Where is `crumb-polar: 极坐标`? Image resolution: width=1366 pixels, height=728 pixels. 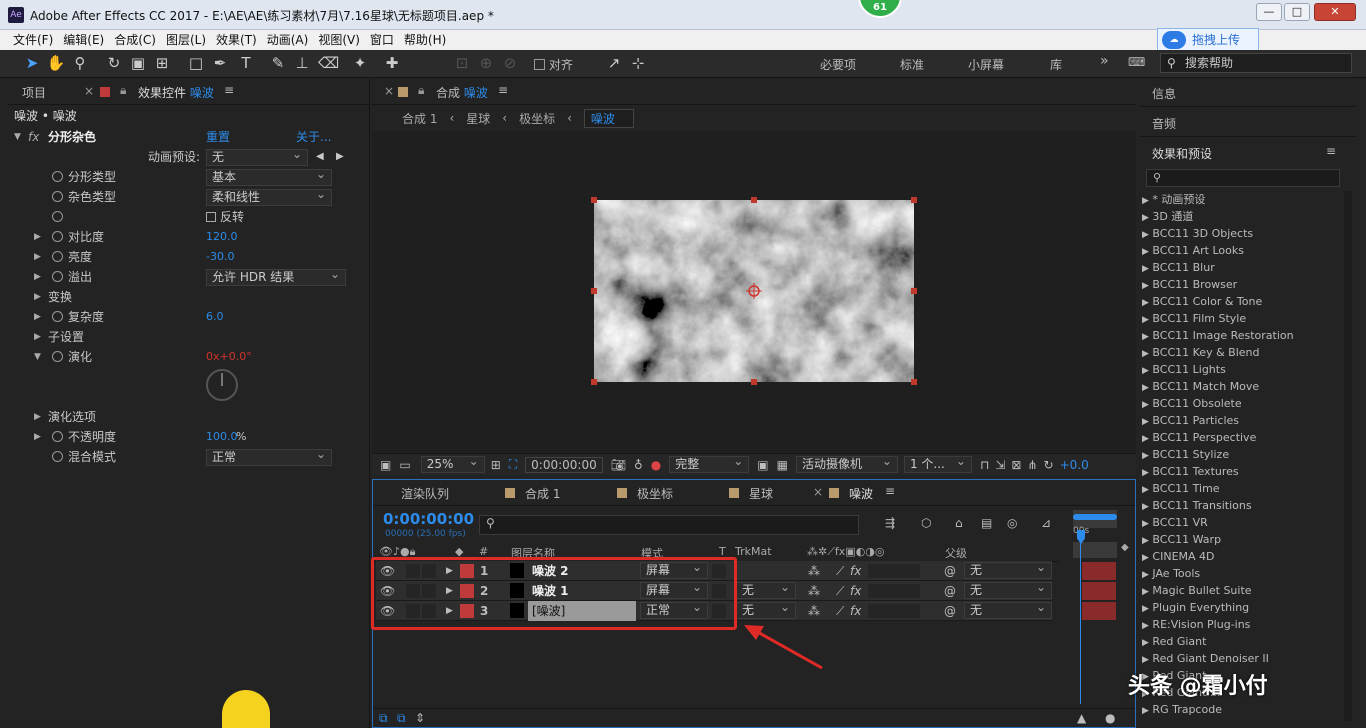
crumb-polar: 极坐标 is located at coordinates (537, 118).